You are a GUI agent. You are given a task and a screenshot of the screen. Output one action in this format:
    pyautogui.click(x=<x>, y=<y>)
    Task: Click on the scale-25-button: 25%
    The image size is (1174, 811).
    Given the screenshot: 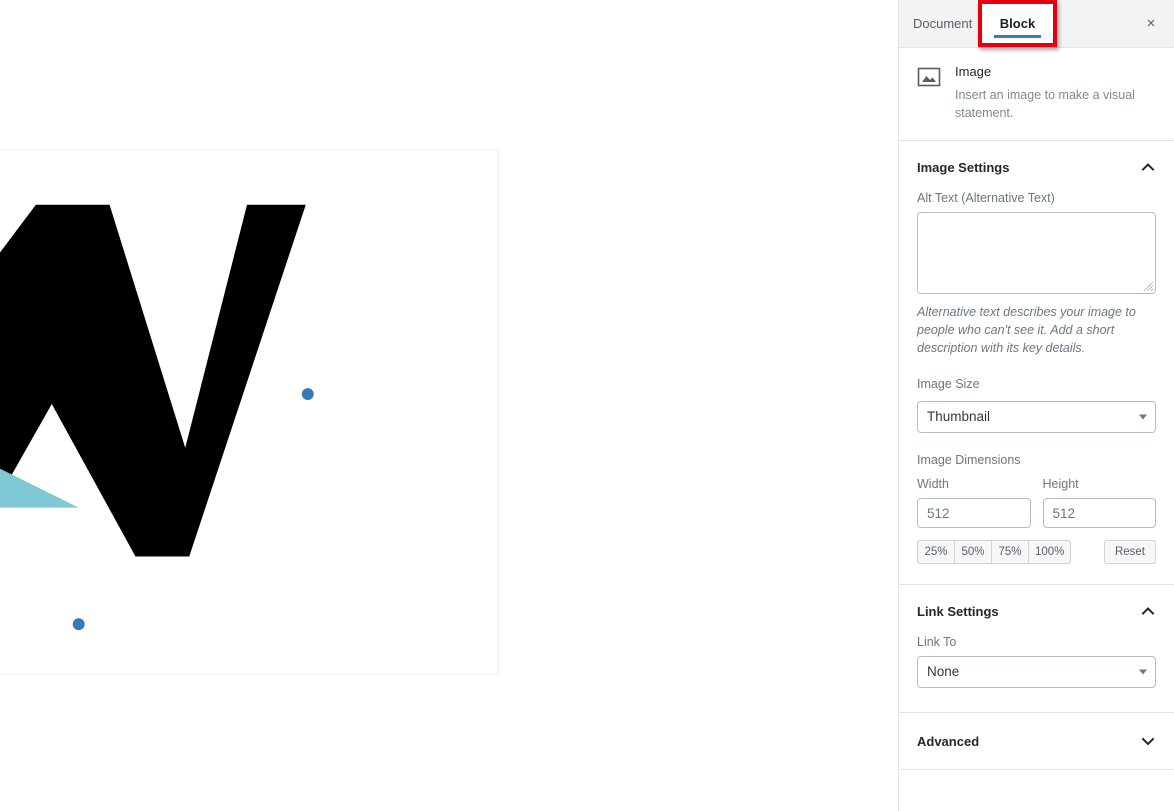 What is the action you would take?
    pyautogui.click(x=935, y=552)
    